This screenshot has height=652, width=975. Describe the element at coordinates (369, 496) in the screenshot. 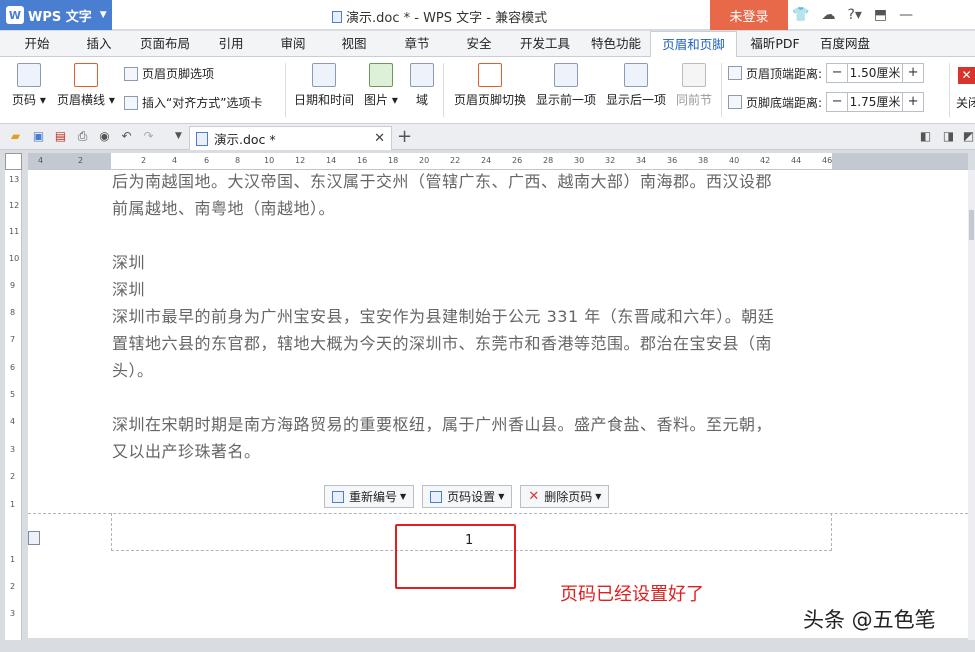

I see `renumber-button: 重新编号 ▼` at that location.